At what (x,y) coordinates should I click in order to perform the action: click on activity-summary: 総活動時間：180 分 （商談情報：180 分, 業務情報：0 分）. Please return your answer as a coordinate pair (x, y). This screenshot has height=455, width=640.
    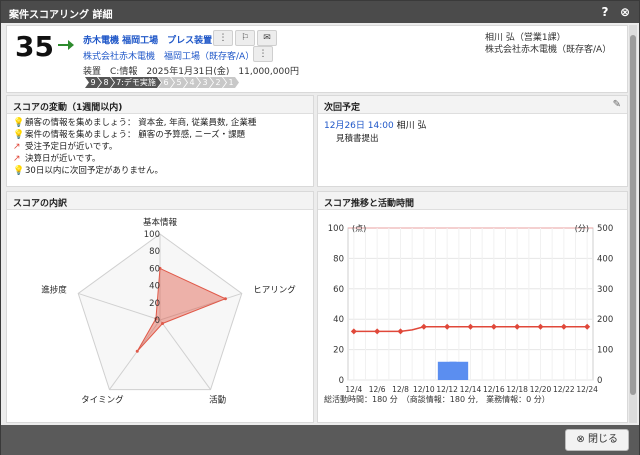
    Looking at the image, I should click on (437, 399).